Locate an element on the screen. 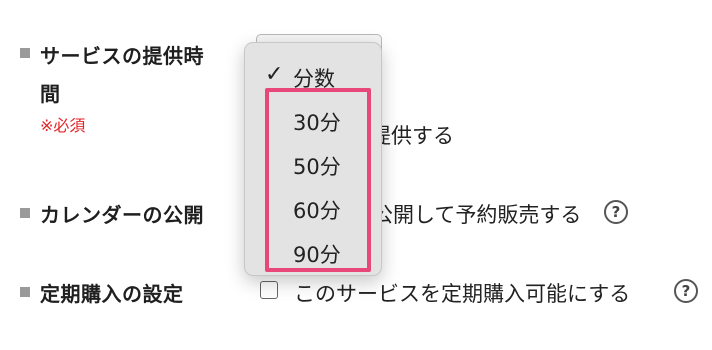 This screenshot has height=350, width=712. service-time-label-line1: サービスの提供時 is located at coordinates (122, 56).